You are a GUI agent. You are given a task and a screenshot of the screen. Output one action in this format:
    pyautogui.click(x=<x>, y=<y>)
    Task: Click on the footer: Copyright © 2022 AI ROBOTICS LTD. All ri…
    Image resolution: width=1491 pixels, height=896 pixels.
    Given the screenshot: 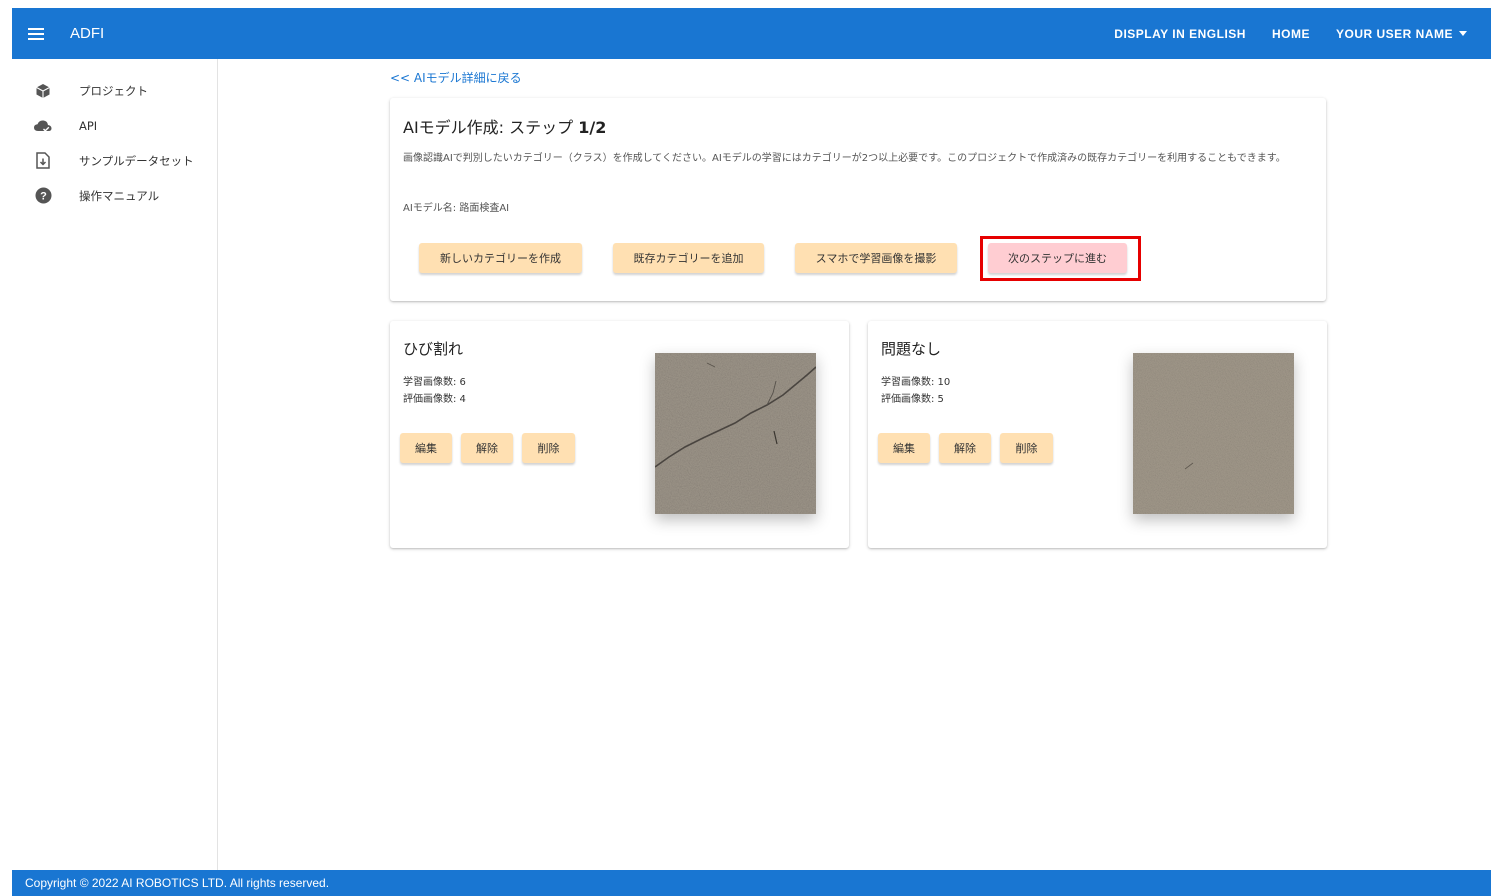 What is the action you would take?
    pyautogui.click(x=751, y=883)
    